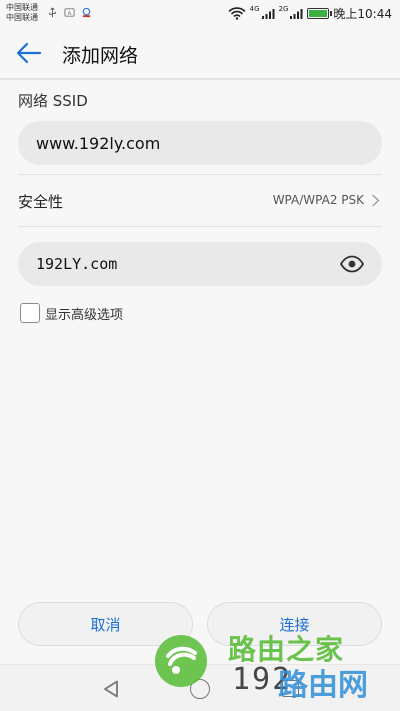 This screenshot has height=711, width=400. Describe the element at coordinates (283, 9) in the screenshot. I see `network-type-2: 2G` at that location.